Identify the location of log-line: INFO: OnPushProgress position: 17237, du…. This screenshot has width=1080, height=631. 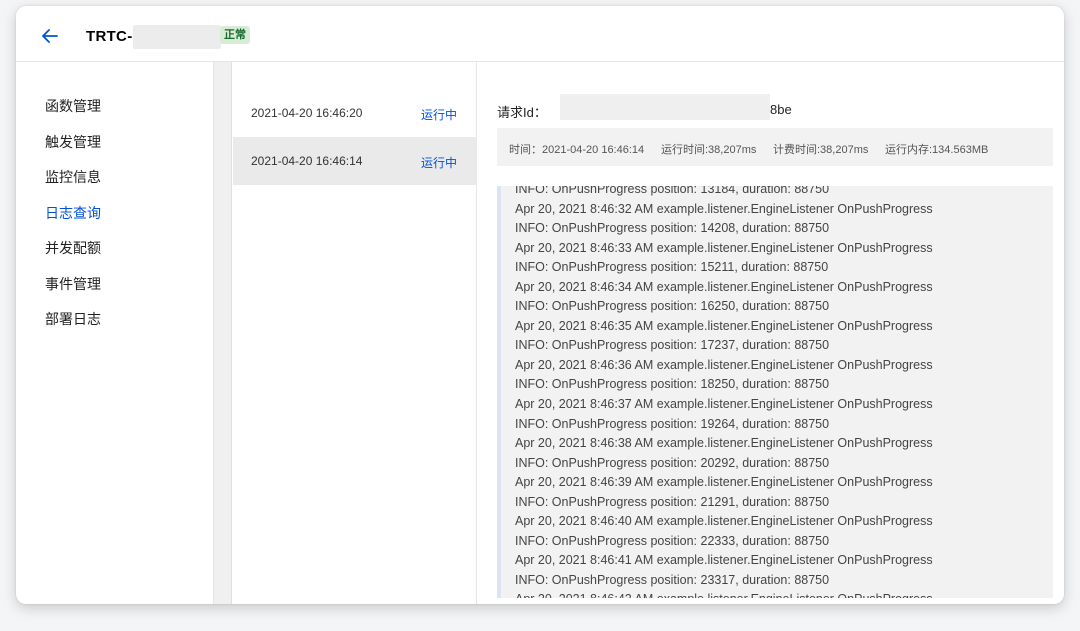
(672, 345).